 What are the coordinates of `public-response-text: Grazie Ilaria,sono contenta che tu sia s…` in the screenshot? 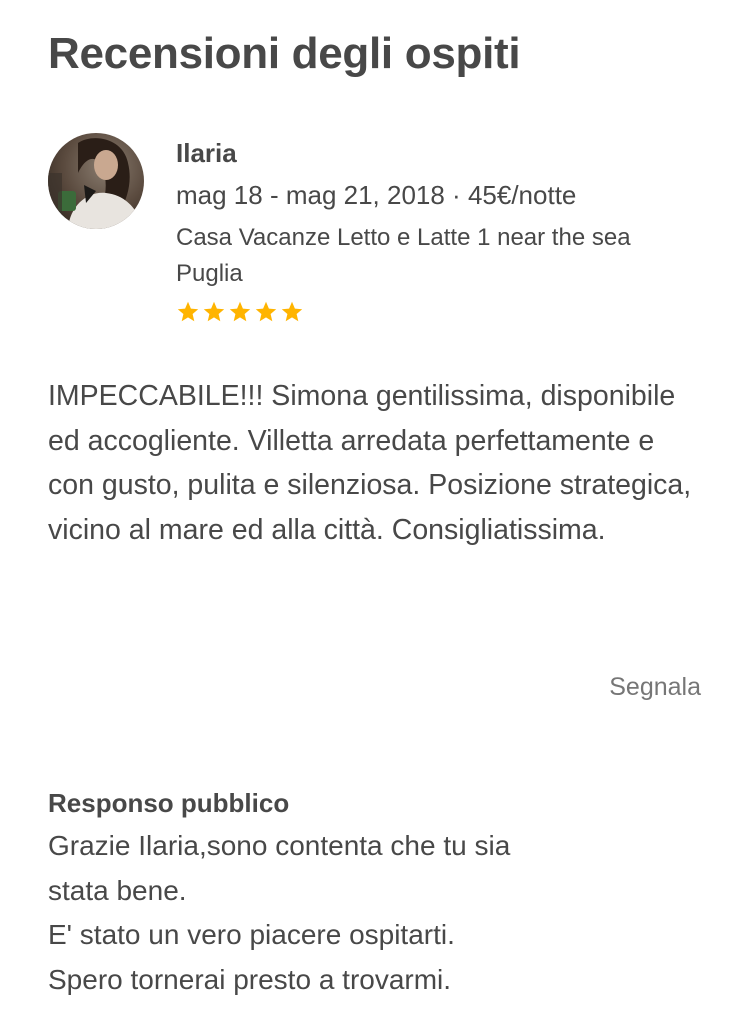 It's located at (279, 912).